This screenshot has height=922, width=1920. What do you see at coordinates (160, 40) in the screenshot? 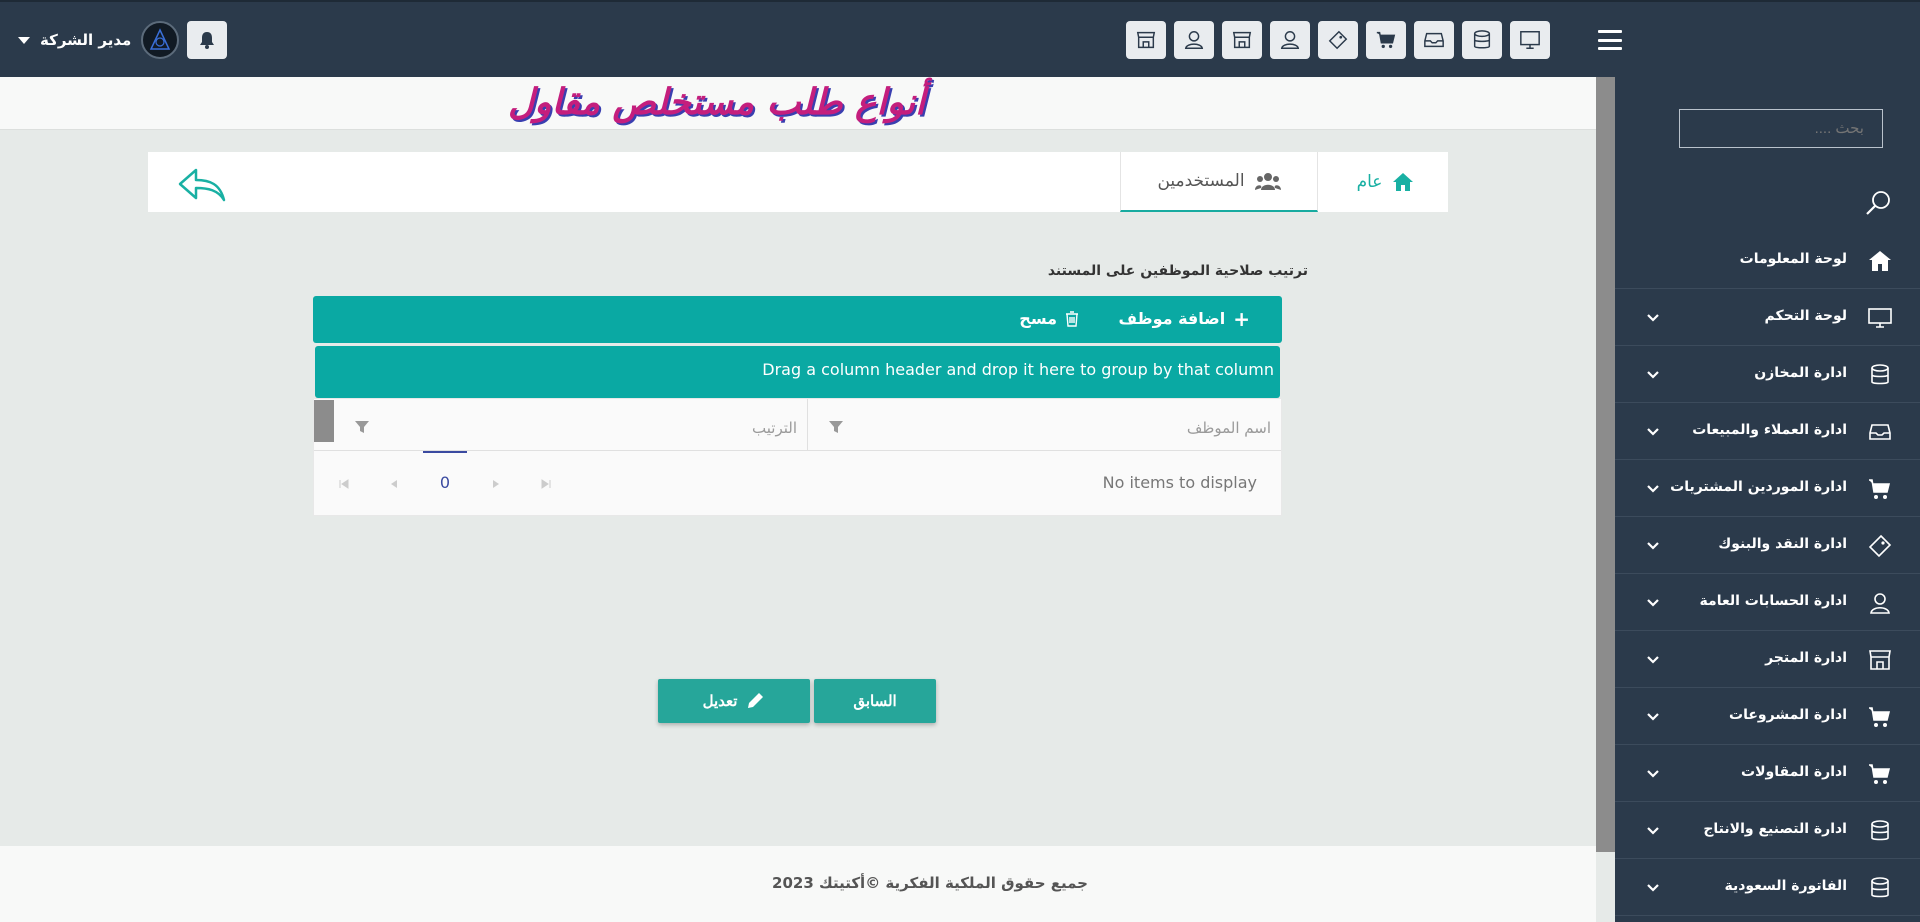
I see `avatar` at bounding box center [160, 40].